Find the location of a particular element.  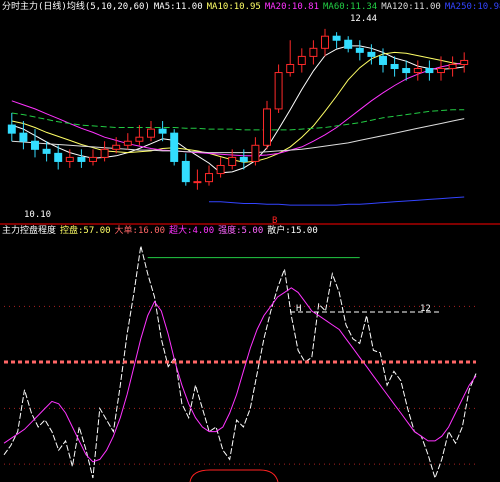

low-price-label: 10.10 is located at coordinates (38, 215).